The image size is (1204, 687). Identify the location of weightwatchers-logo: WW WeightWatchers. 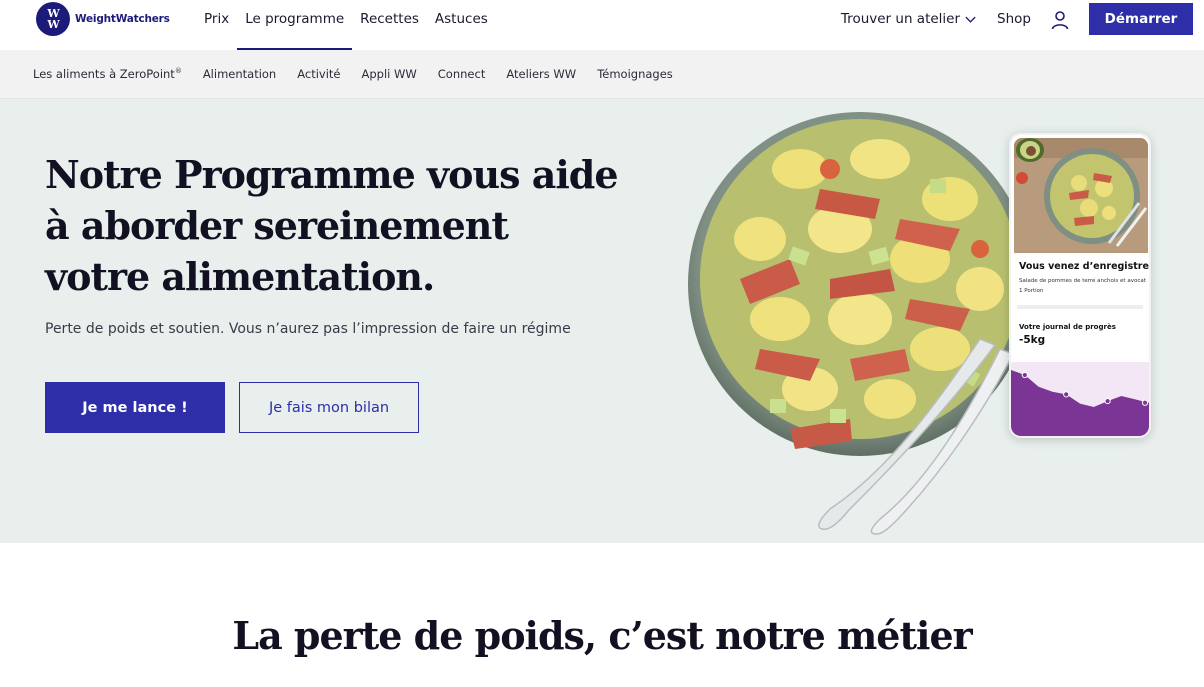
(103, 19).